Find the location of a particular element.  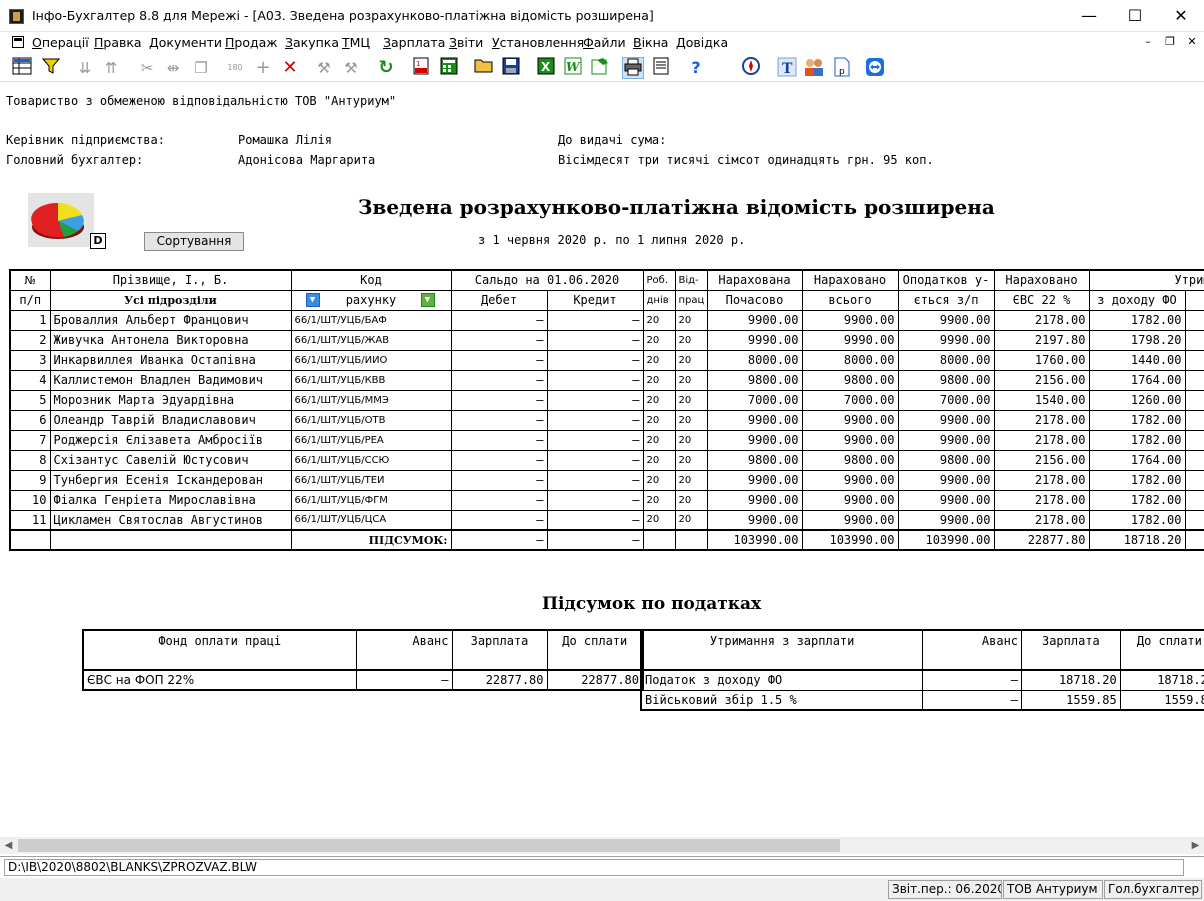

row-name: Броваллия Альберт Францович is located at coordinates (170, 320).